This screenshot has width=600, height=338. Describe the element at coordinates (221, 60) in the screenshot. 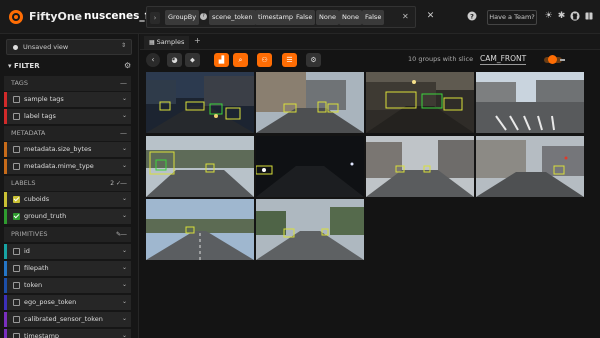

I see `histogram-icon: ▟` at that location.